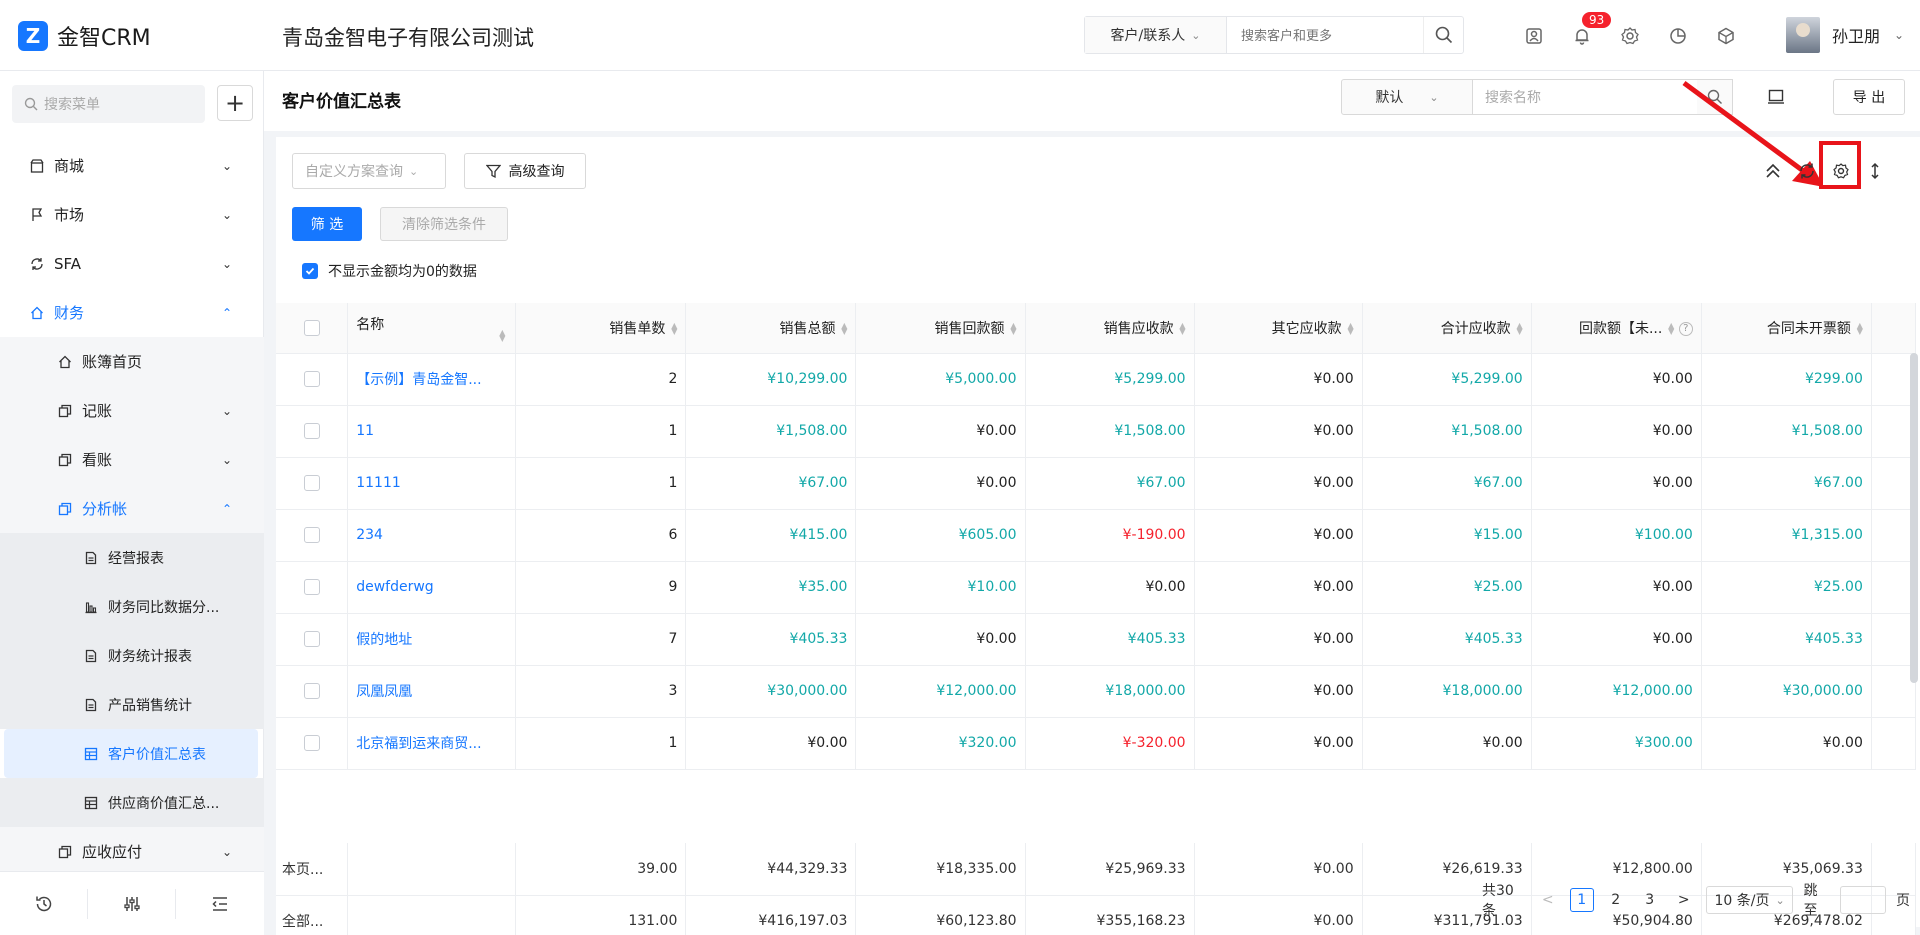 The width and height of the screenshot is (1920, 935). I want to click on filter-button: 筛 选, so click(327, 224).